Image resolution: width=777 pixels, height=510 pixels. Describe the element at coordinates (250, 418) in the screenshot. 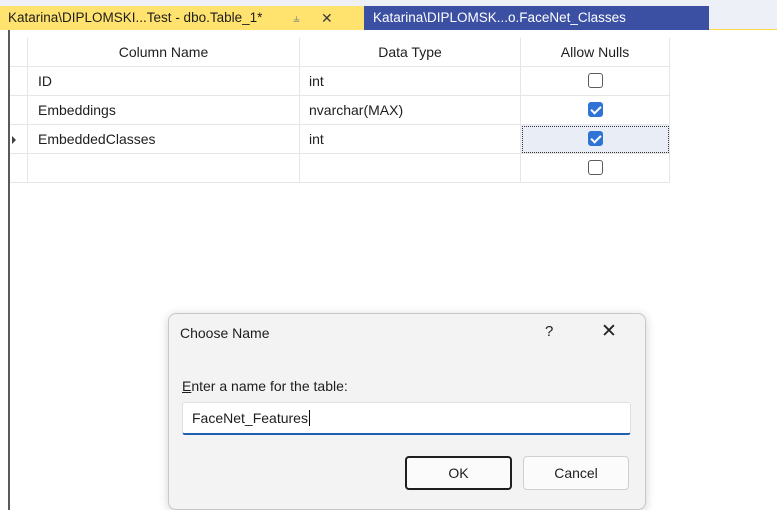

I see `table-name-value: FaceNet_Features` at that location.